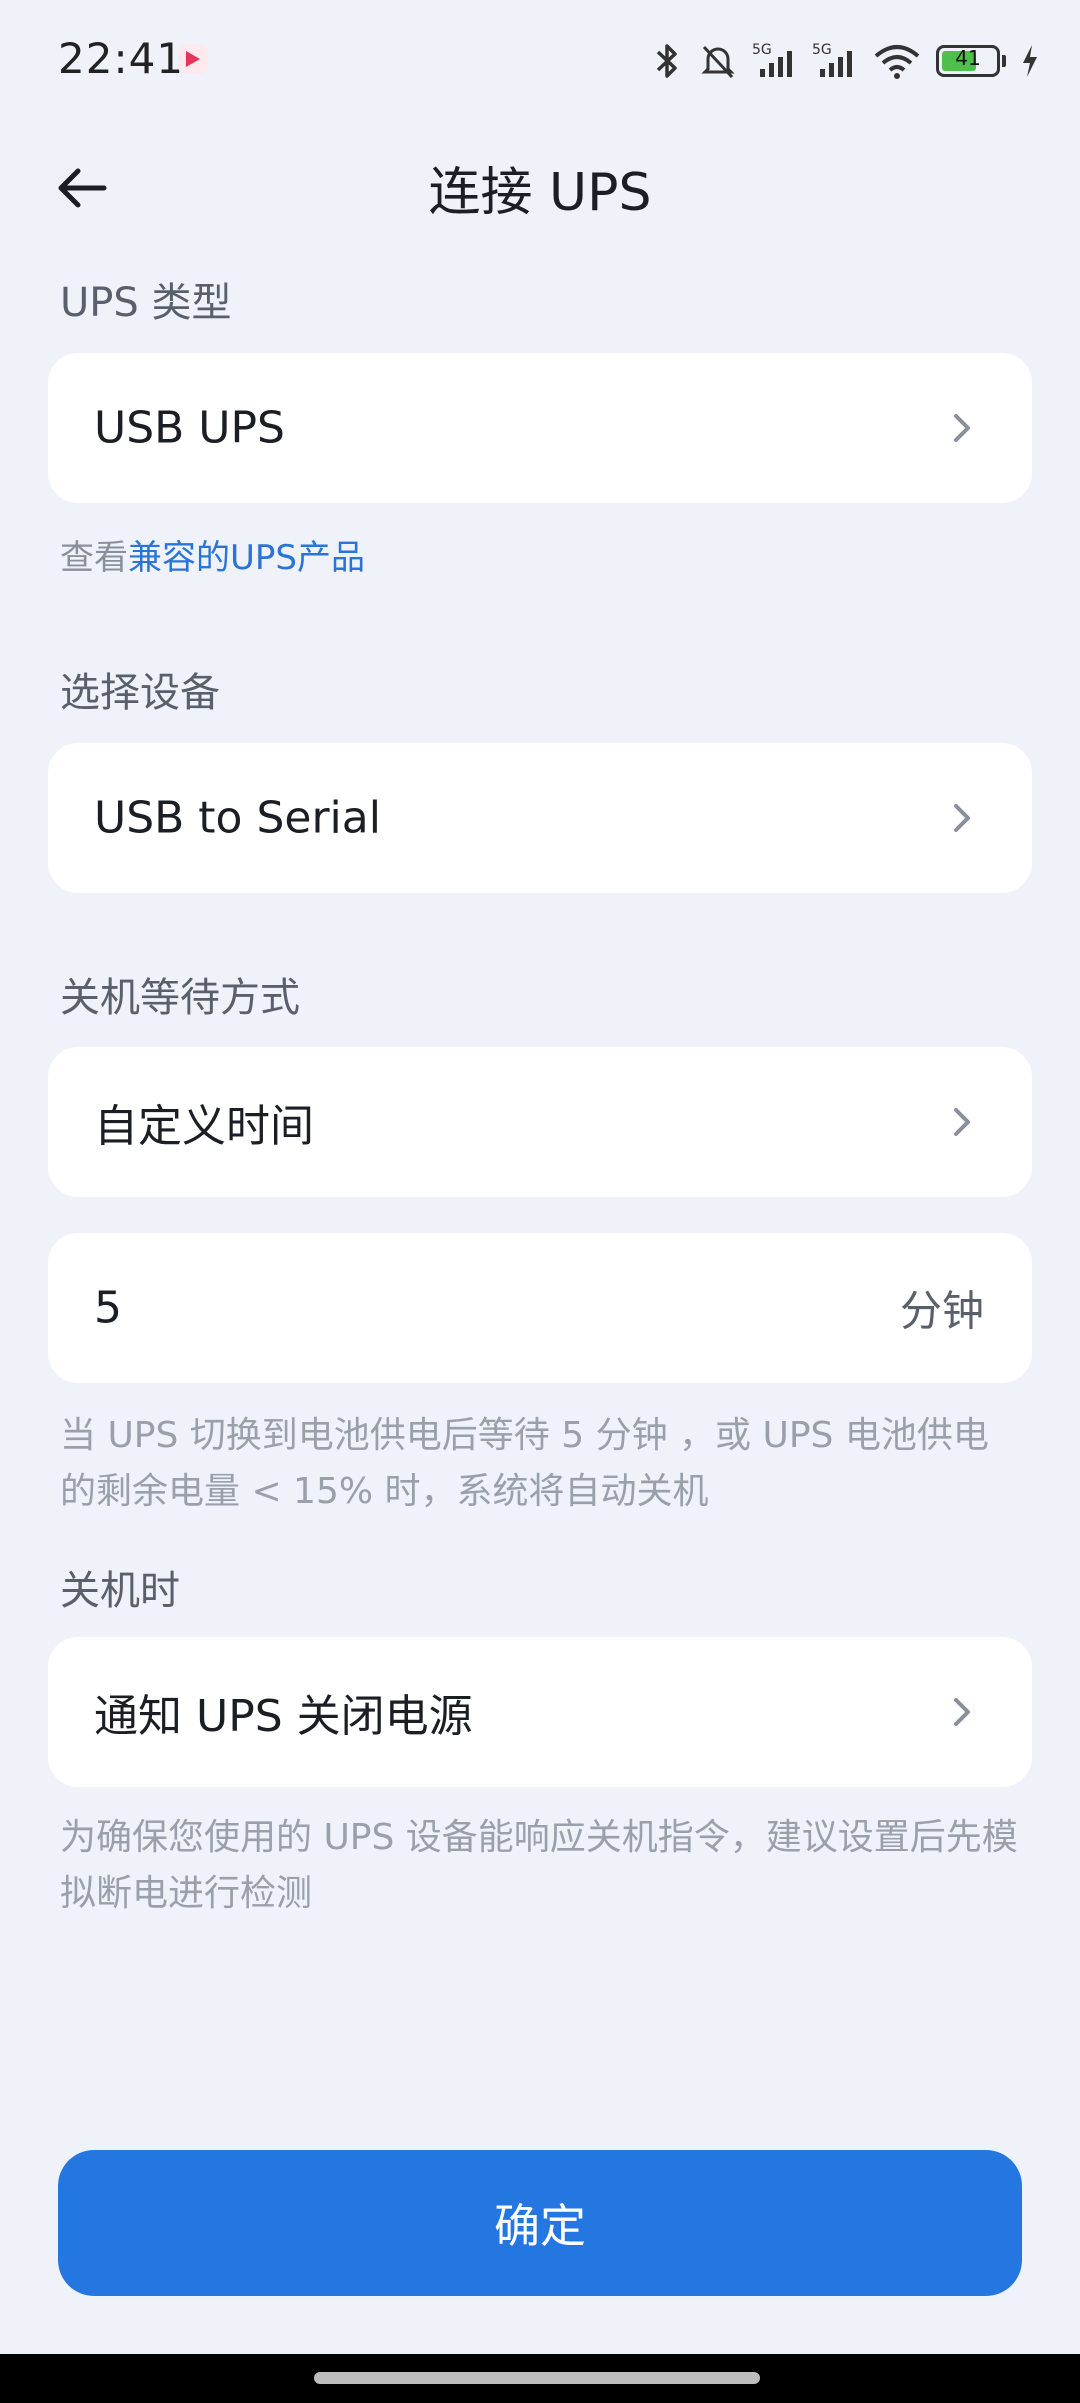  Describe the element at coordinates (140, 693) in the screenshot. I see `device-label: 选择设备` at that location.